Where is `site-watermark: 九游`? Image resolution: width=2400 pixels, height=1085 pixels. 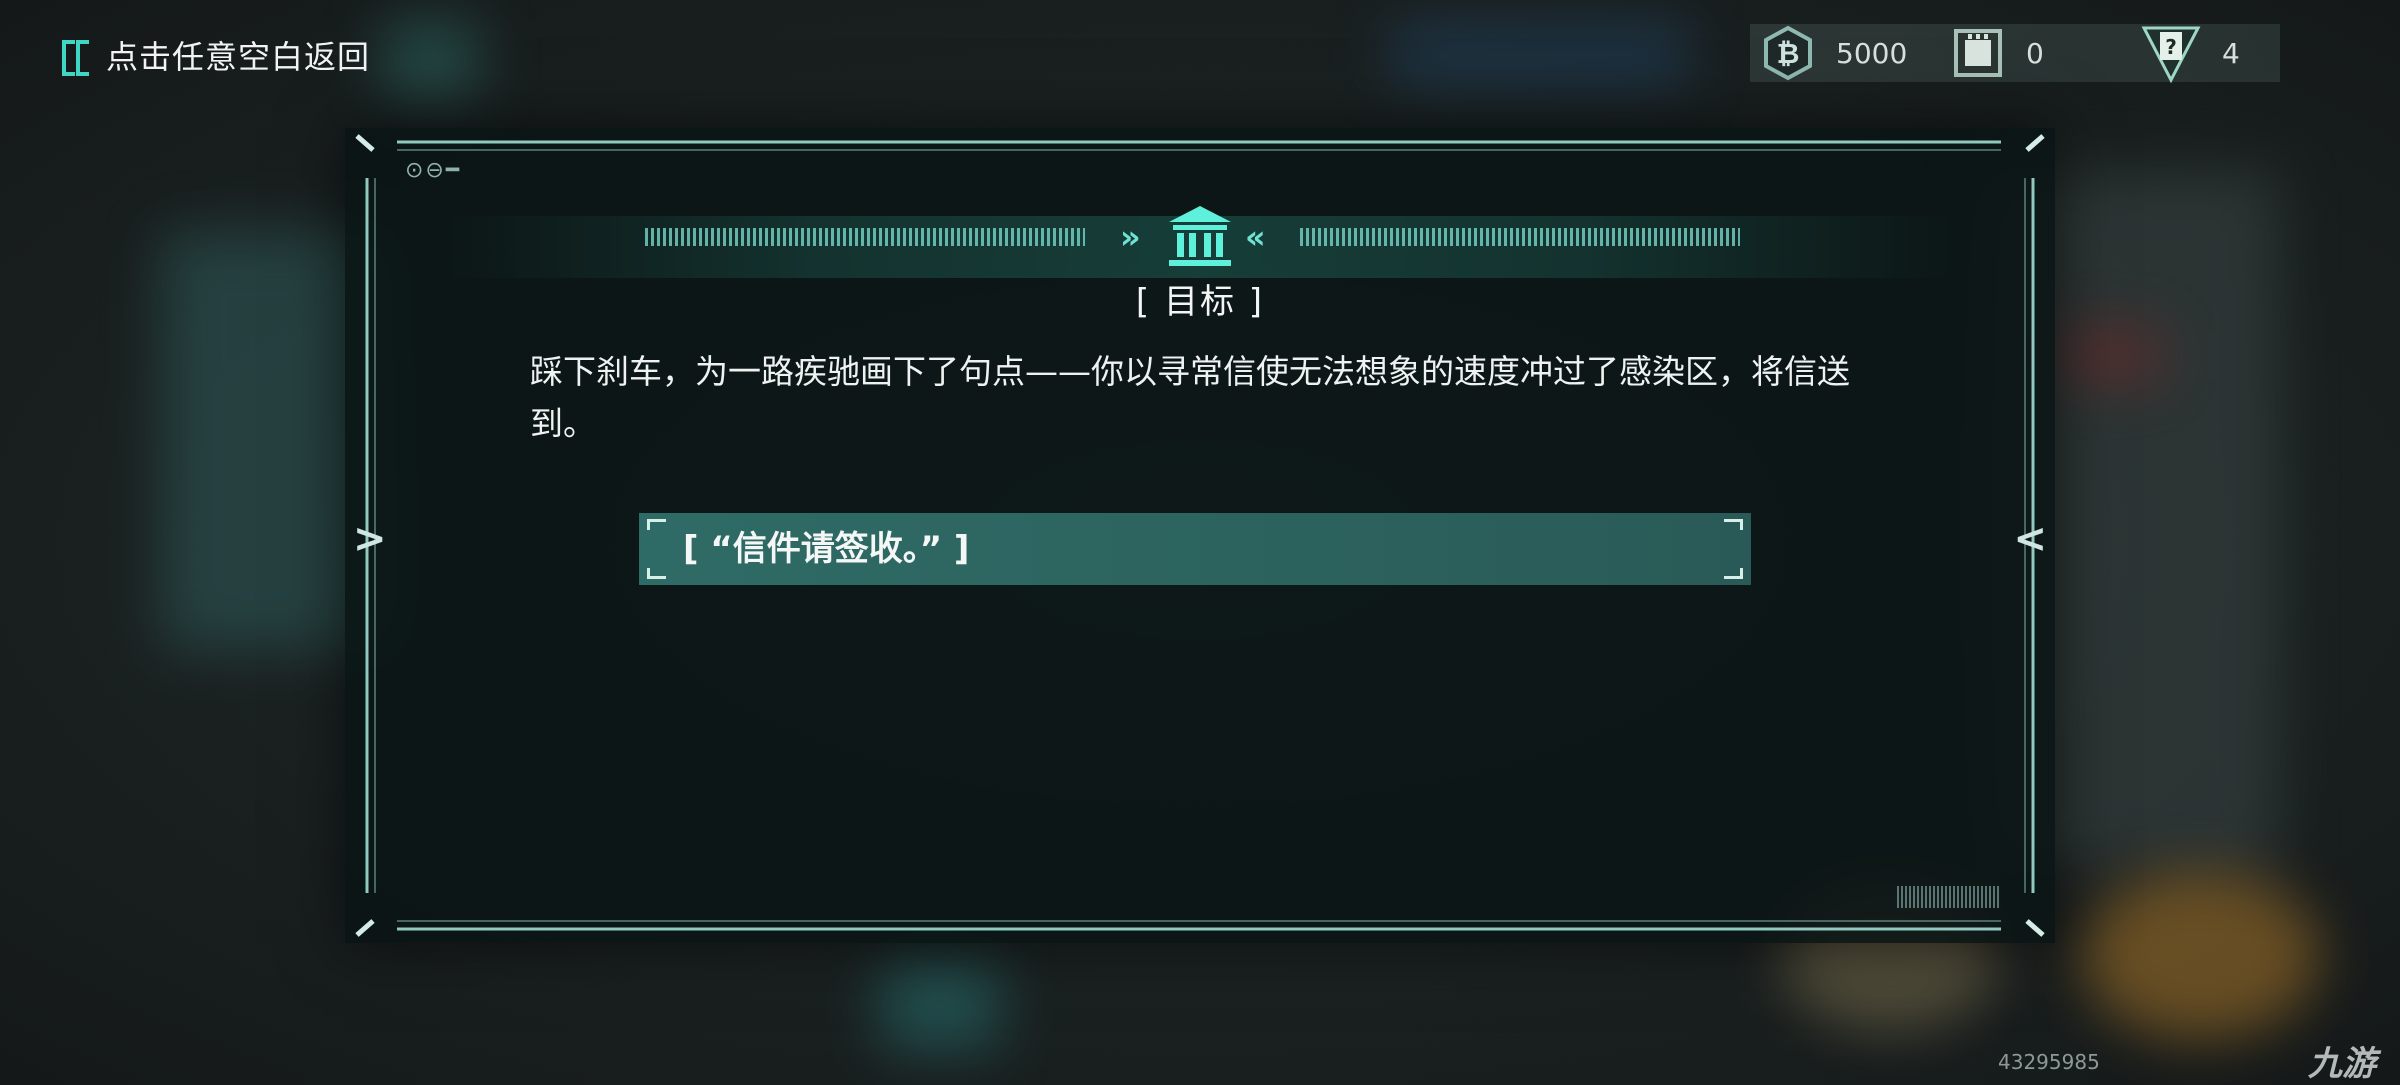
site-watermark: 九游 is located at coordinates (2342, 1064).